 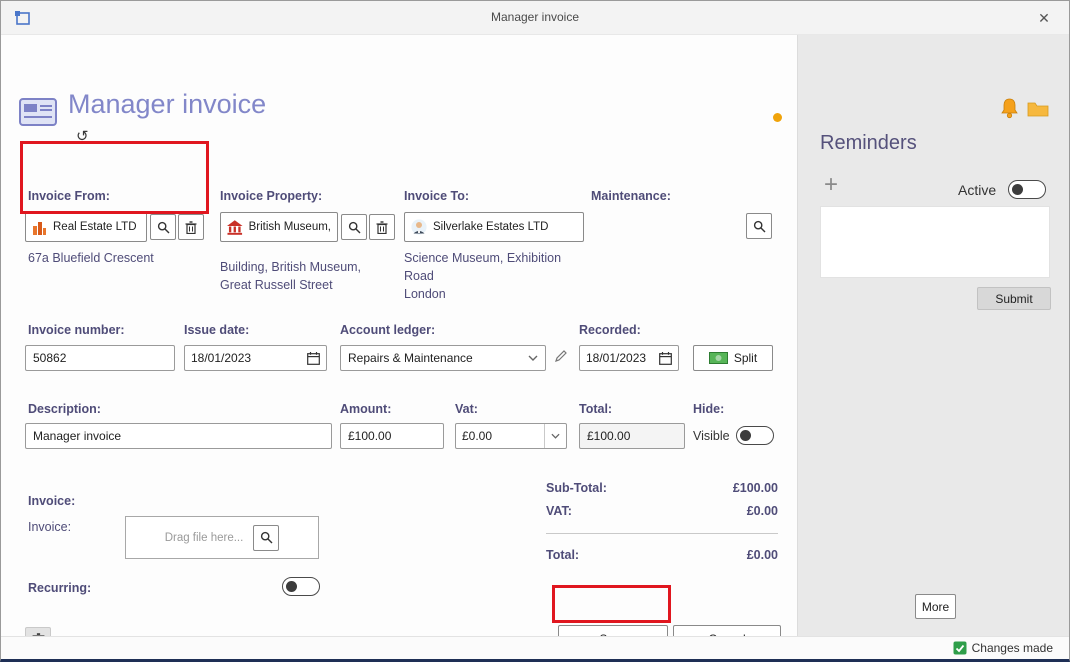 I want to click on bell-icon, so click(x=1009, y=108).